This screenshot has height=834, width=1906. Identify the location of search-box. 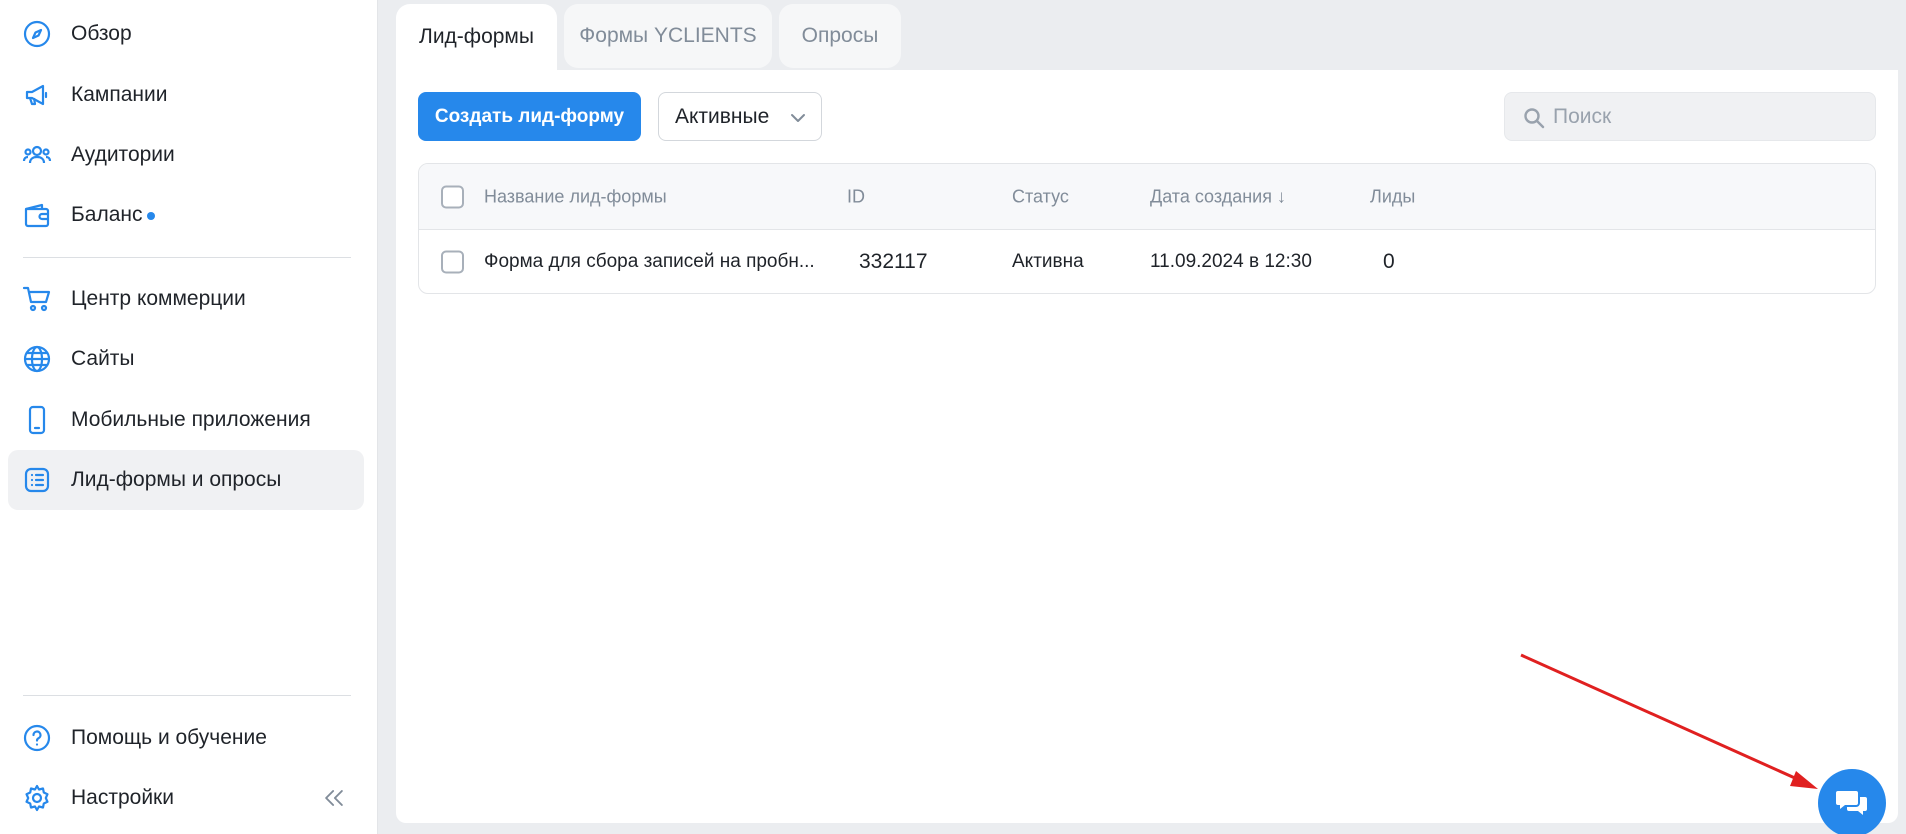
(1690, 116).